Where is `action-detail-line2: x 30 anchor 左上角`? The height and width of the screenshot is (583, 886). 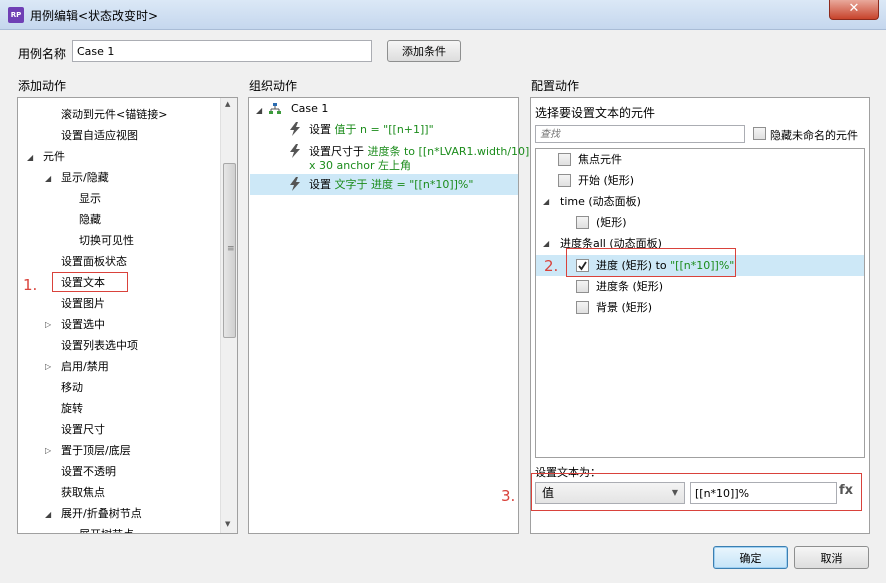
action-detail-line2: x 30 anchor 左上角 is located at coordinates (360, 165).